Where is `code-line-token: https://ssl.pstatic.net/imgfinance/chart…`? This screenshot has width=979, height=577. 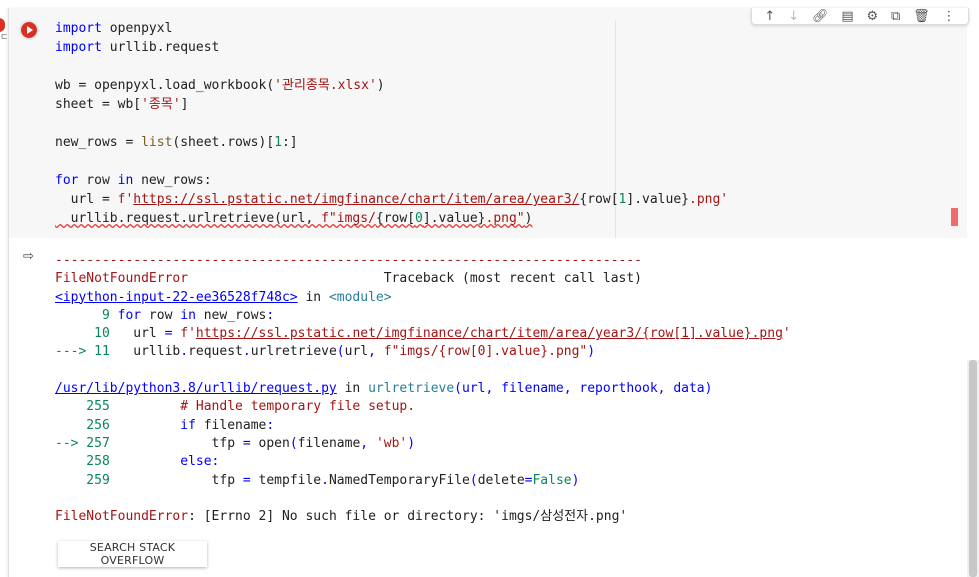
code-line-token: https://ssl.pstatic.net/imgfinance/chart… is located at coordinates (356, 199).